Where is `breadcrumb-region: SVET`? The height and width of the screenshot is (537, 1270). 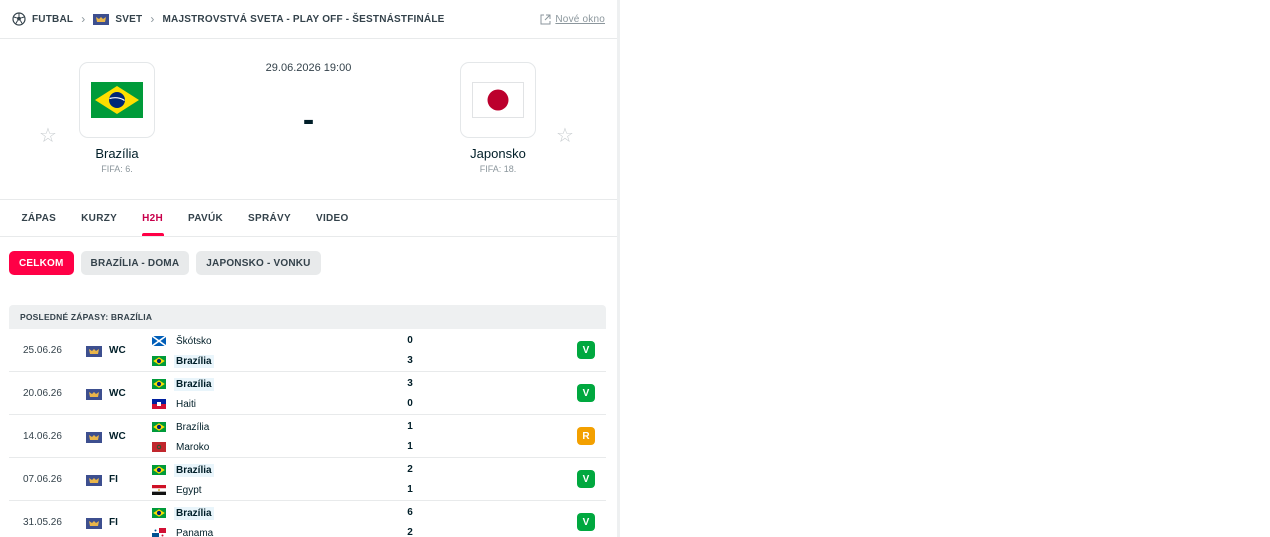 breadcrumb-region: SVET is located at coordinates (128, 19).